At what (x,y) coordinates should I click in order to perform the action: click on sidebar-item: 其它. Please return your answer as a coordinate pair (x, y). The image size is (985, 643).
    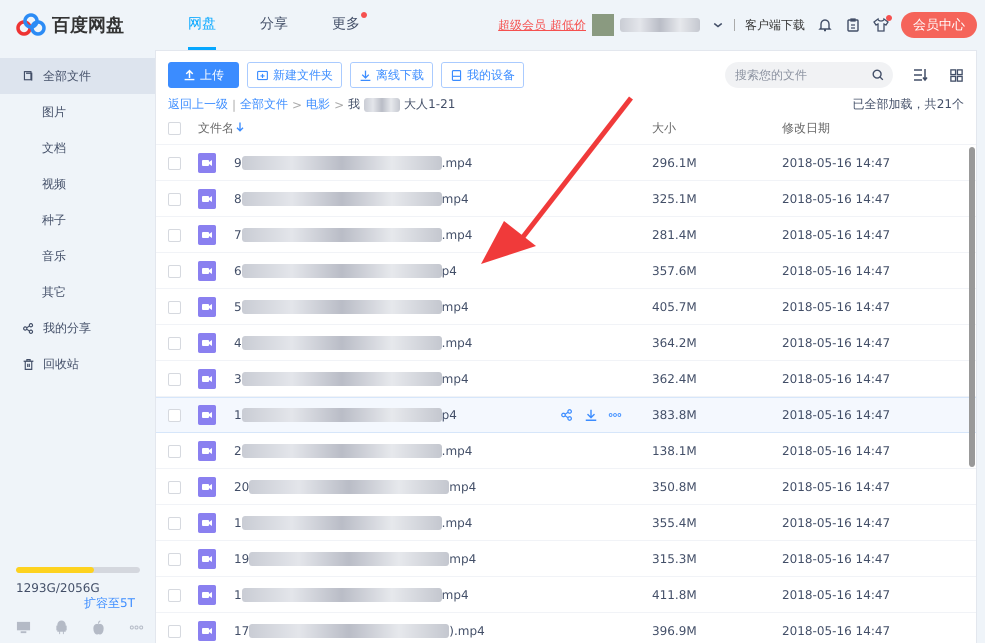
    Looking at the image, I should click on (77, 292).